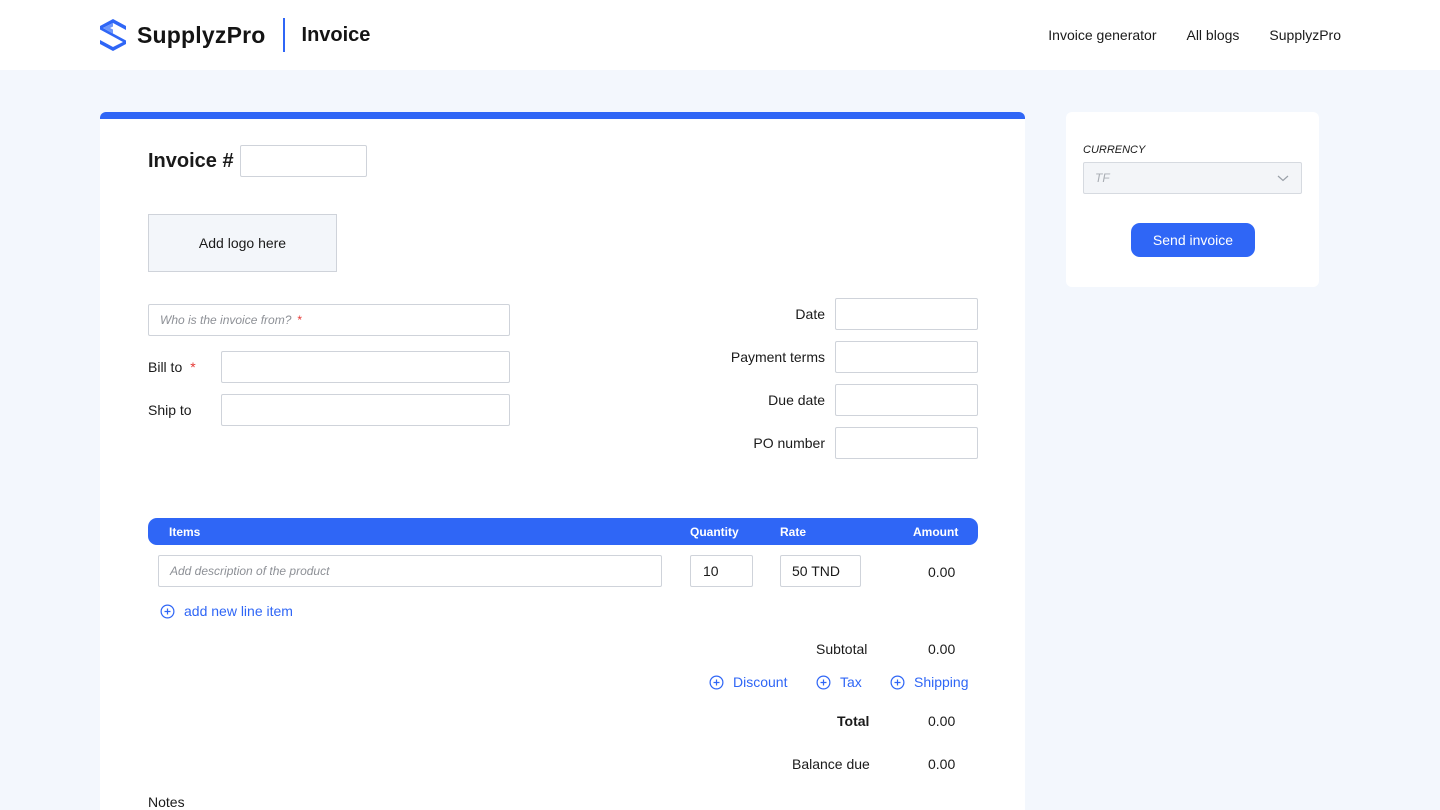 The width and height of the screenshot is (1440, 810). I want to click on add-logo-button: Add logo here, so click(242, 243).